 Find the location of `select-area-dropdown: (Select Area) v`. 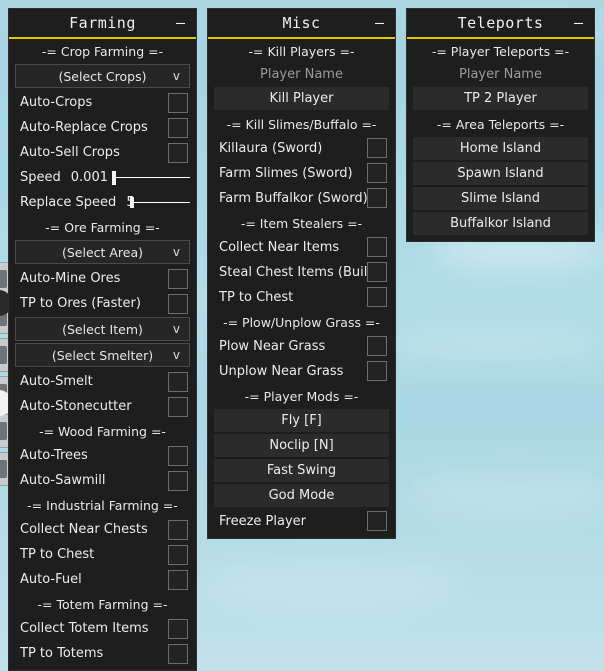

select-area-dropdown: (Select Area) v is located at coordinates (102, 252).